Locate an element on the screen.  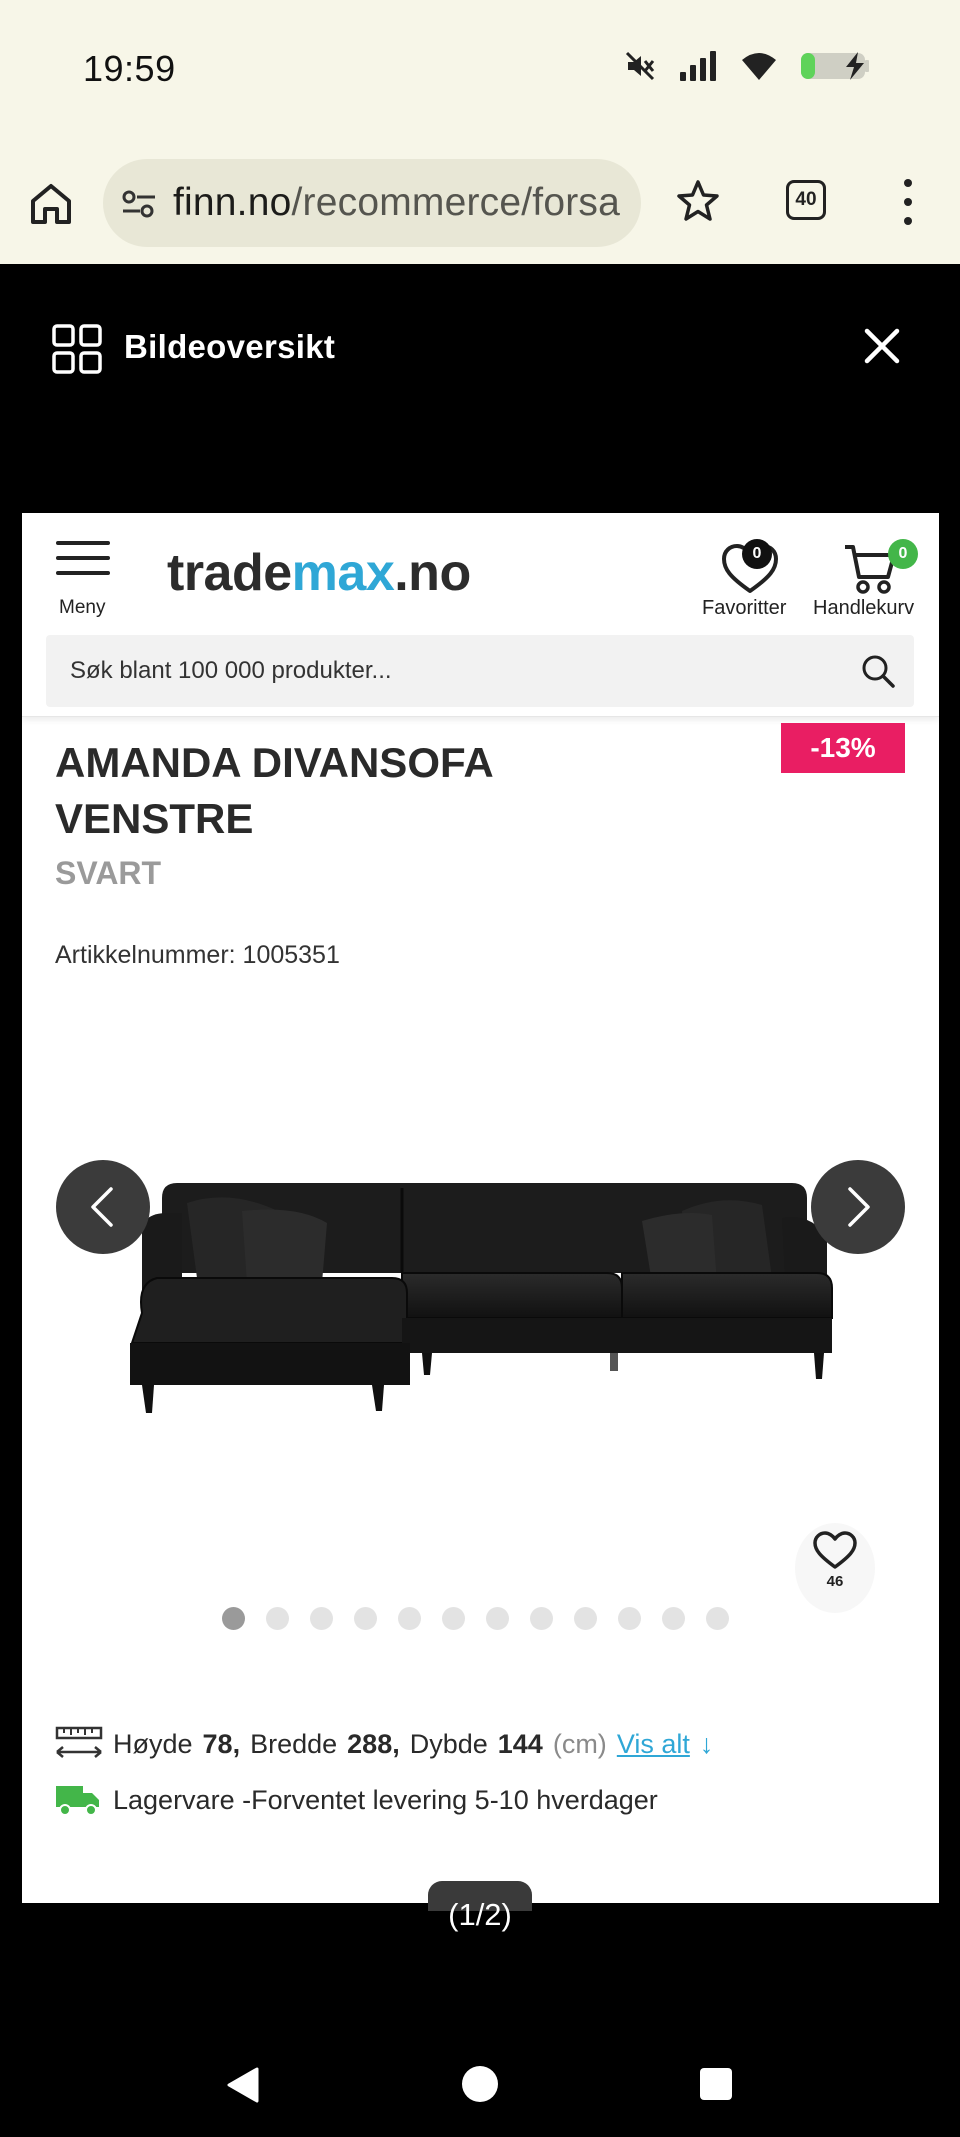
article-number: Artikkelnummer: 1005351 is located at coordinates (197, 955).